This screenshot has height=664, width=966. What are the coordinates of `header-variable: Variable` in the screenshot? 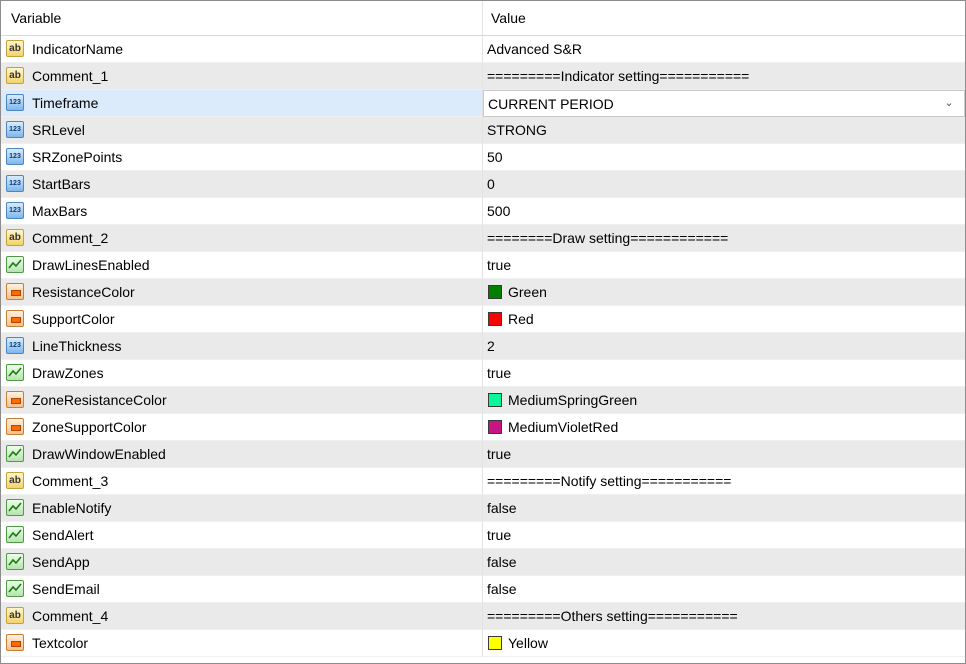 It's located at (36, 18).